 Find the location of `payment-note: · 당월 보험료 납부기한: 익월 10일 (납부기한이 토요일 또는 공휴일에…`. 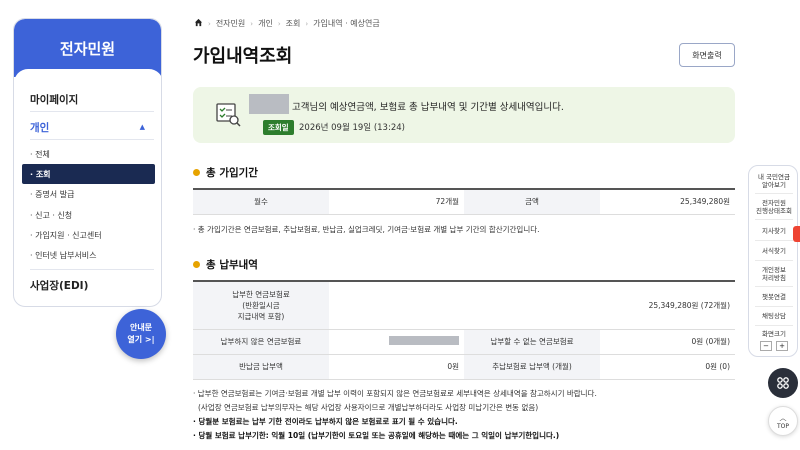

payment-note: · 당월 보험료 납부기한: 익월 10일 (납부기한이 토요일 또는 공휴일에… is located at coordinates (376, 435).